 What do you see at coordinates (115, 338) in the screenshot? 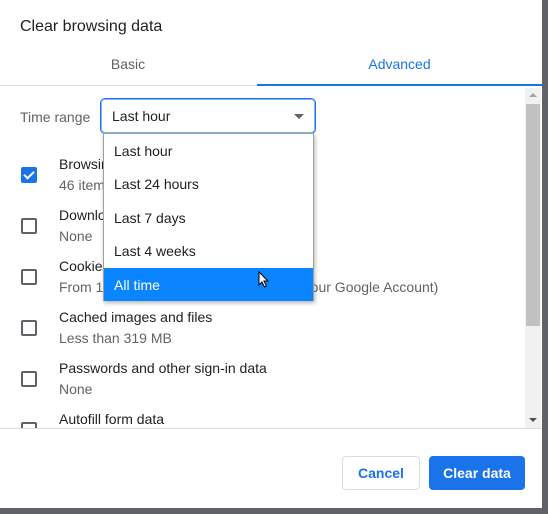
I see `item-subtitle: Less than 319 MB` at bounding box center [115, 338].